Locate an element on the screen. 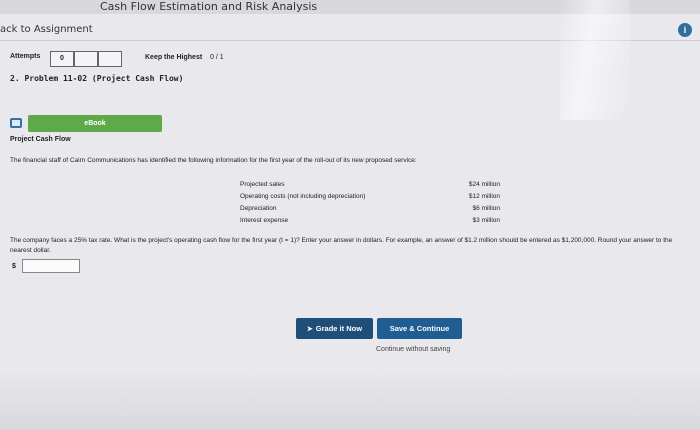 This screenshot has height=430, width=700. ebook-button: eBook is located at coordinates (95, 123).